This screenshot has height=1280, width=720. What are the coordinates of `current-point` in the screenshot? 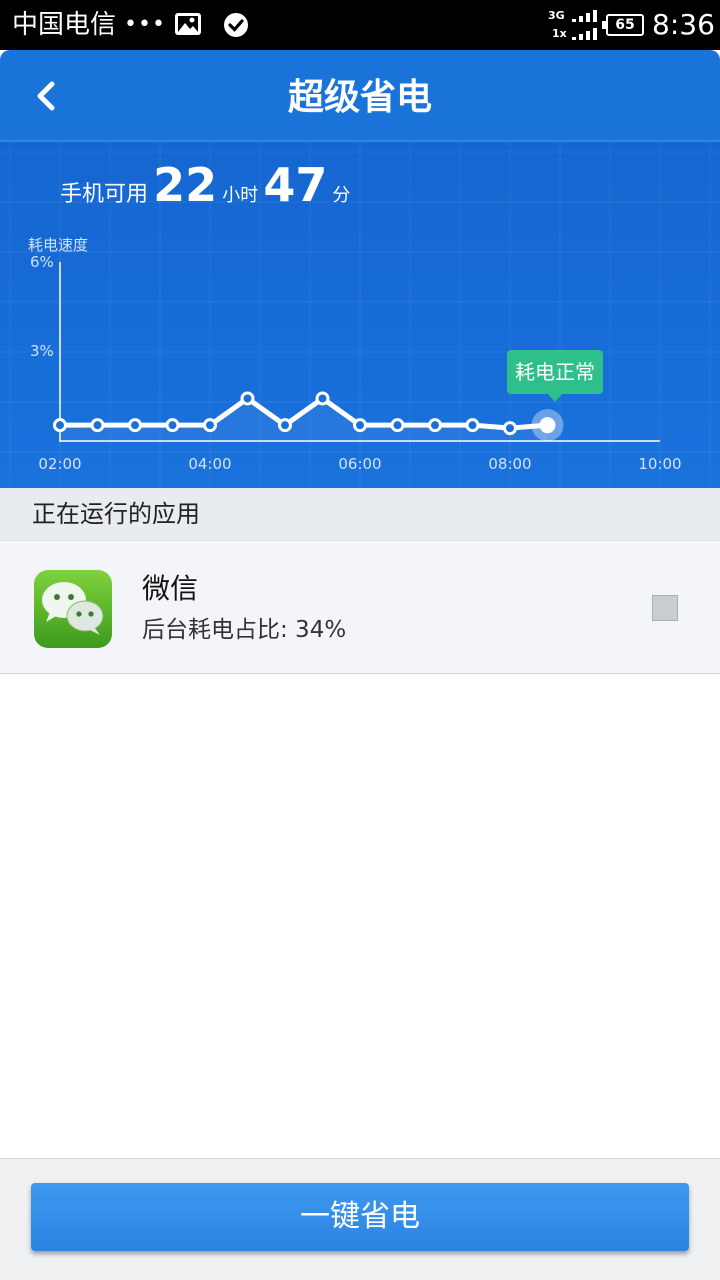 It's located at (547, 425).